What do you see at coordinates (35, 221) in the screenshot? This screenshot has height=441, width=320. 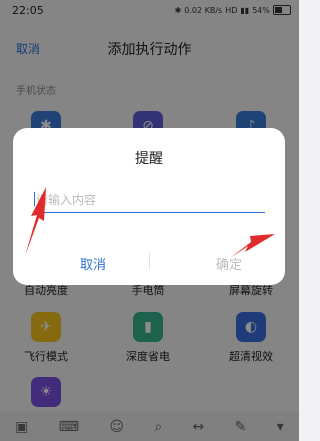 I see `red-arrow-left` at bounding box center [35, 221].